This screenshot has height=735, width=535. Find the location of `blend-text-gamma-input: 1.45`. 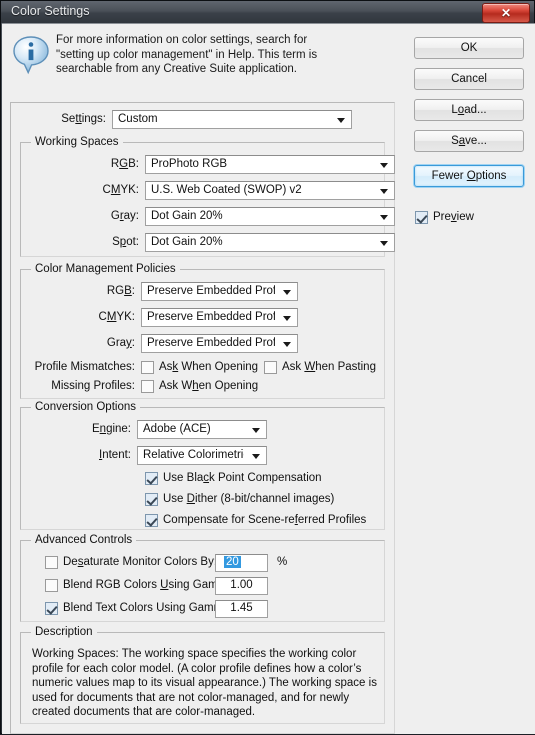

blend-text-gamma-input: 1.45 is located at coordinates (241, 609).